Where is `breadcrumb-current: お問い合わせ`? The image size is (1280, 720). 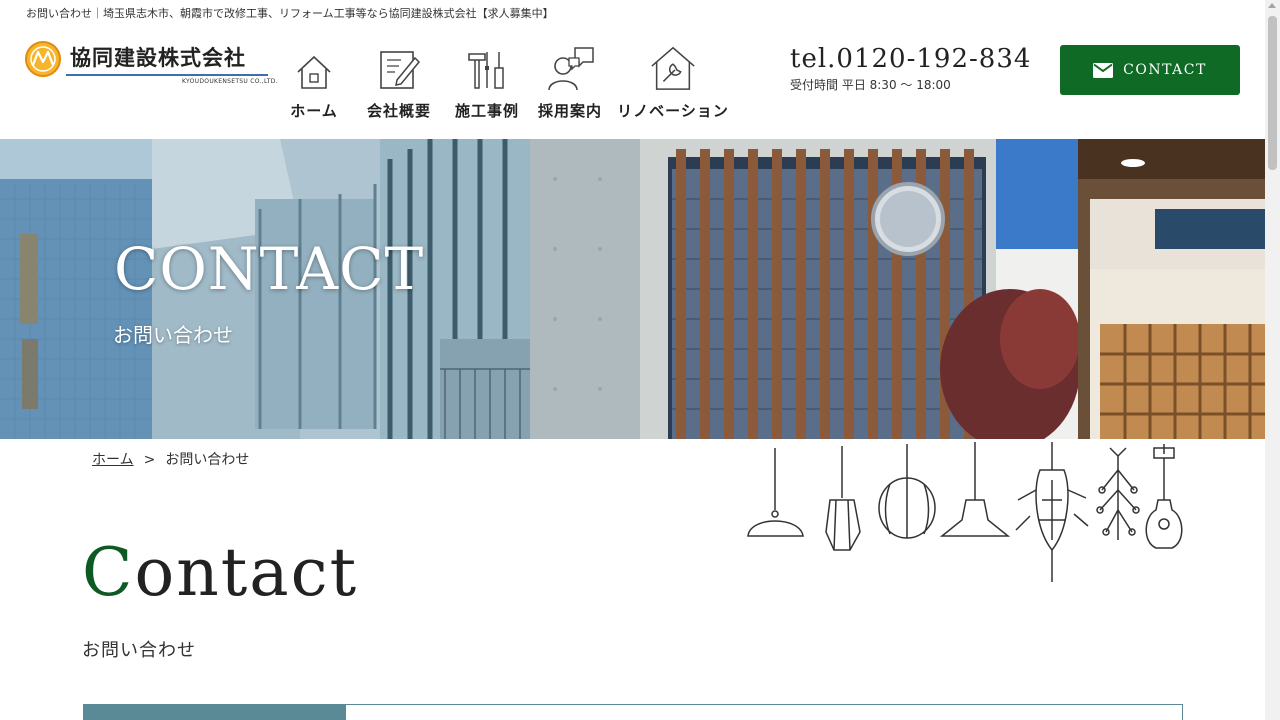 breadcrumb-current: お問い合わせ is located at coordinates (207, 460).